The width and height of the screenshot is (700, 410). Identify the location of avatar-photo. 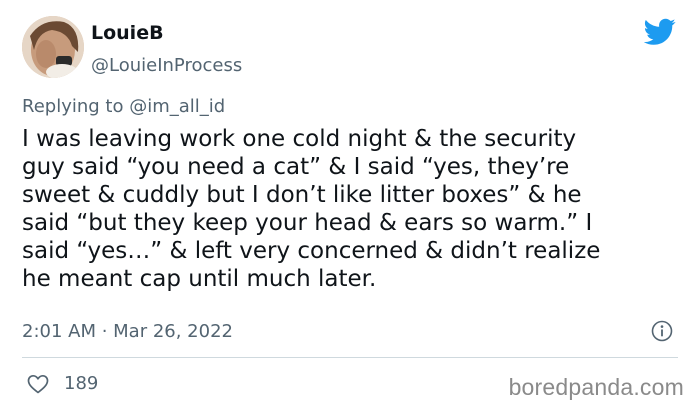
(53, 47).